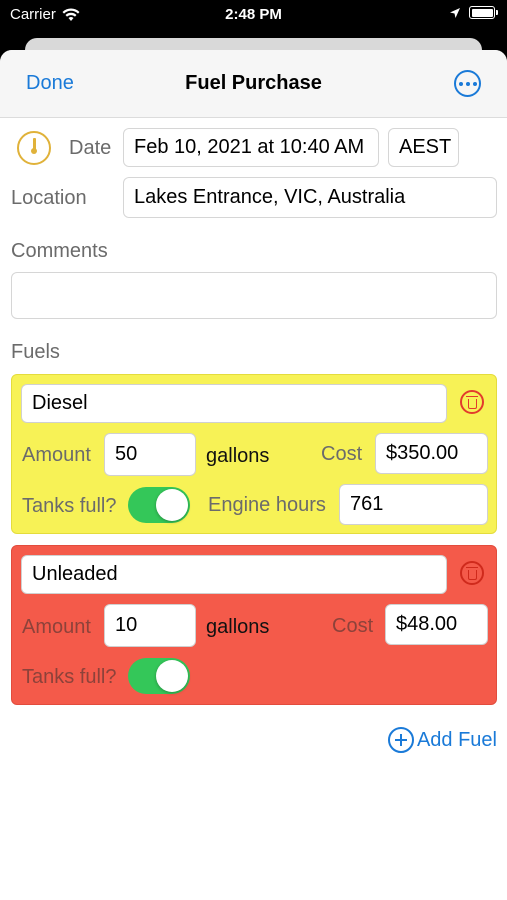 This screenshot has height=900, width=507. What do you see at coordinates (49, 198) in the screenshot?
I see `location-label: Location` at bounding box center [49, 198].